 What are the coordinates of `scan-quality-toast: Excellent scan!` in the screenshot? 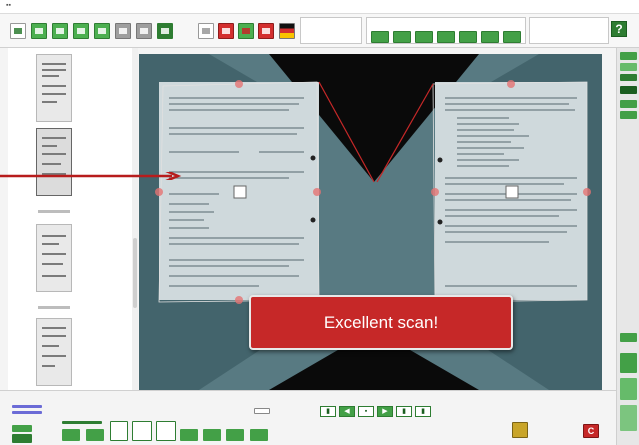 It's located at (381, 322).